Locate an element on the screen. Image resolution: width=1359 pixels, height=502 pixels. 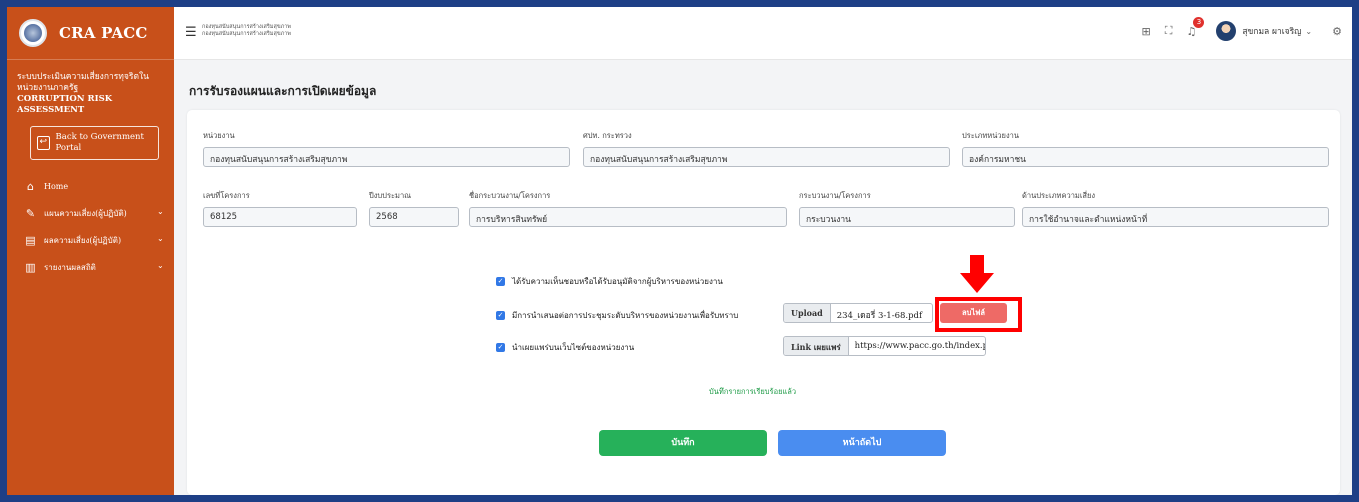
published-label: นำเผยแพร่บนเว็บไซต์ของหน่วยงาน is located at coordinates (573, 347).